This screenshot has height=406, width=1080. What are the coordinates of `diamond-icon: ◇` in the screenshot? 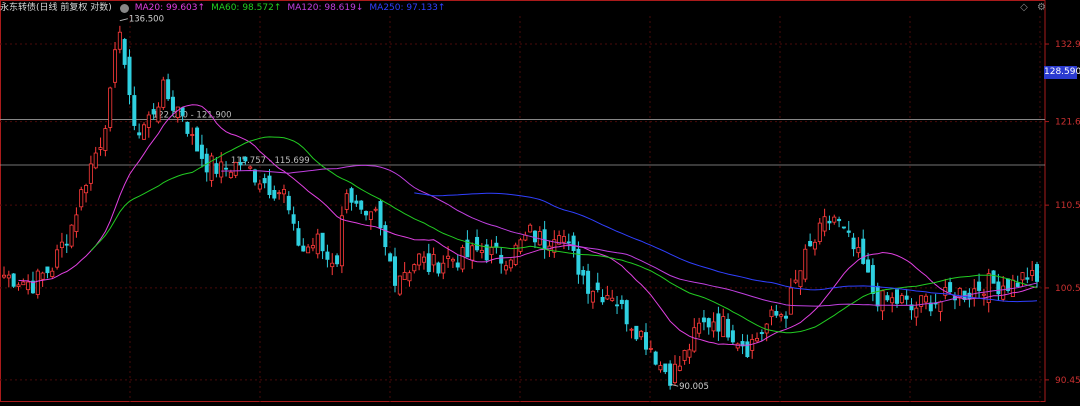 It's located at (1024, 7).